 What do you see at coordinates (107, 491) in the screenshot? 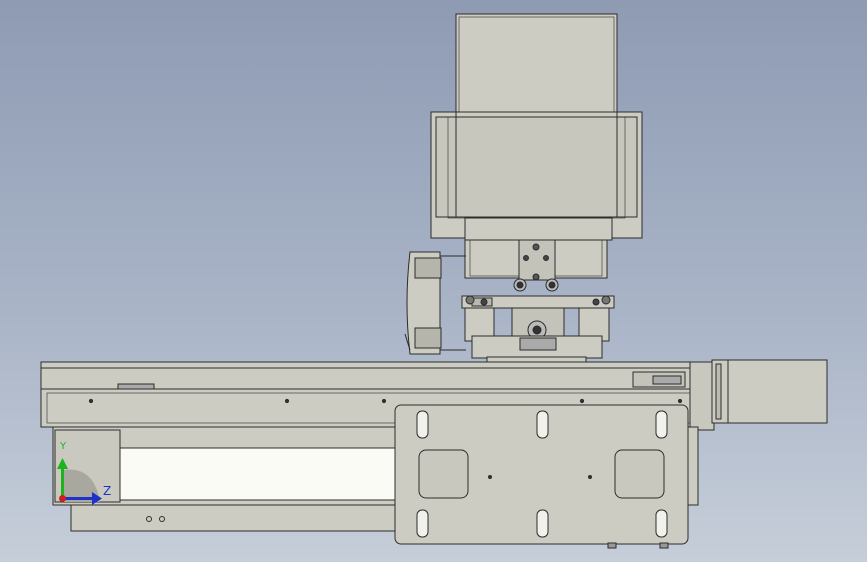
I see `z-axis-label: Z` at bounding box center [107, 491].